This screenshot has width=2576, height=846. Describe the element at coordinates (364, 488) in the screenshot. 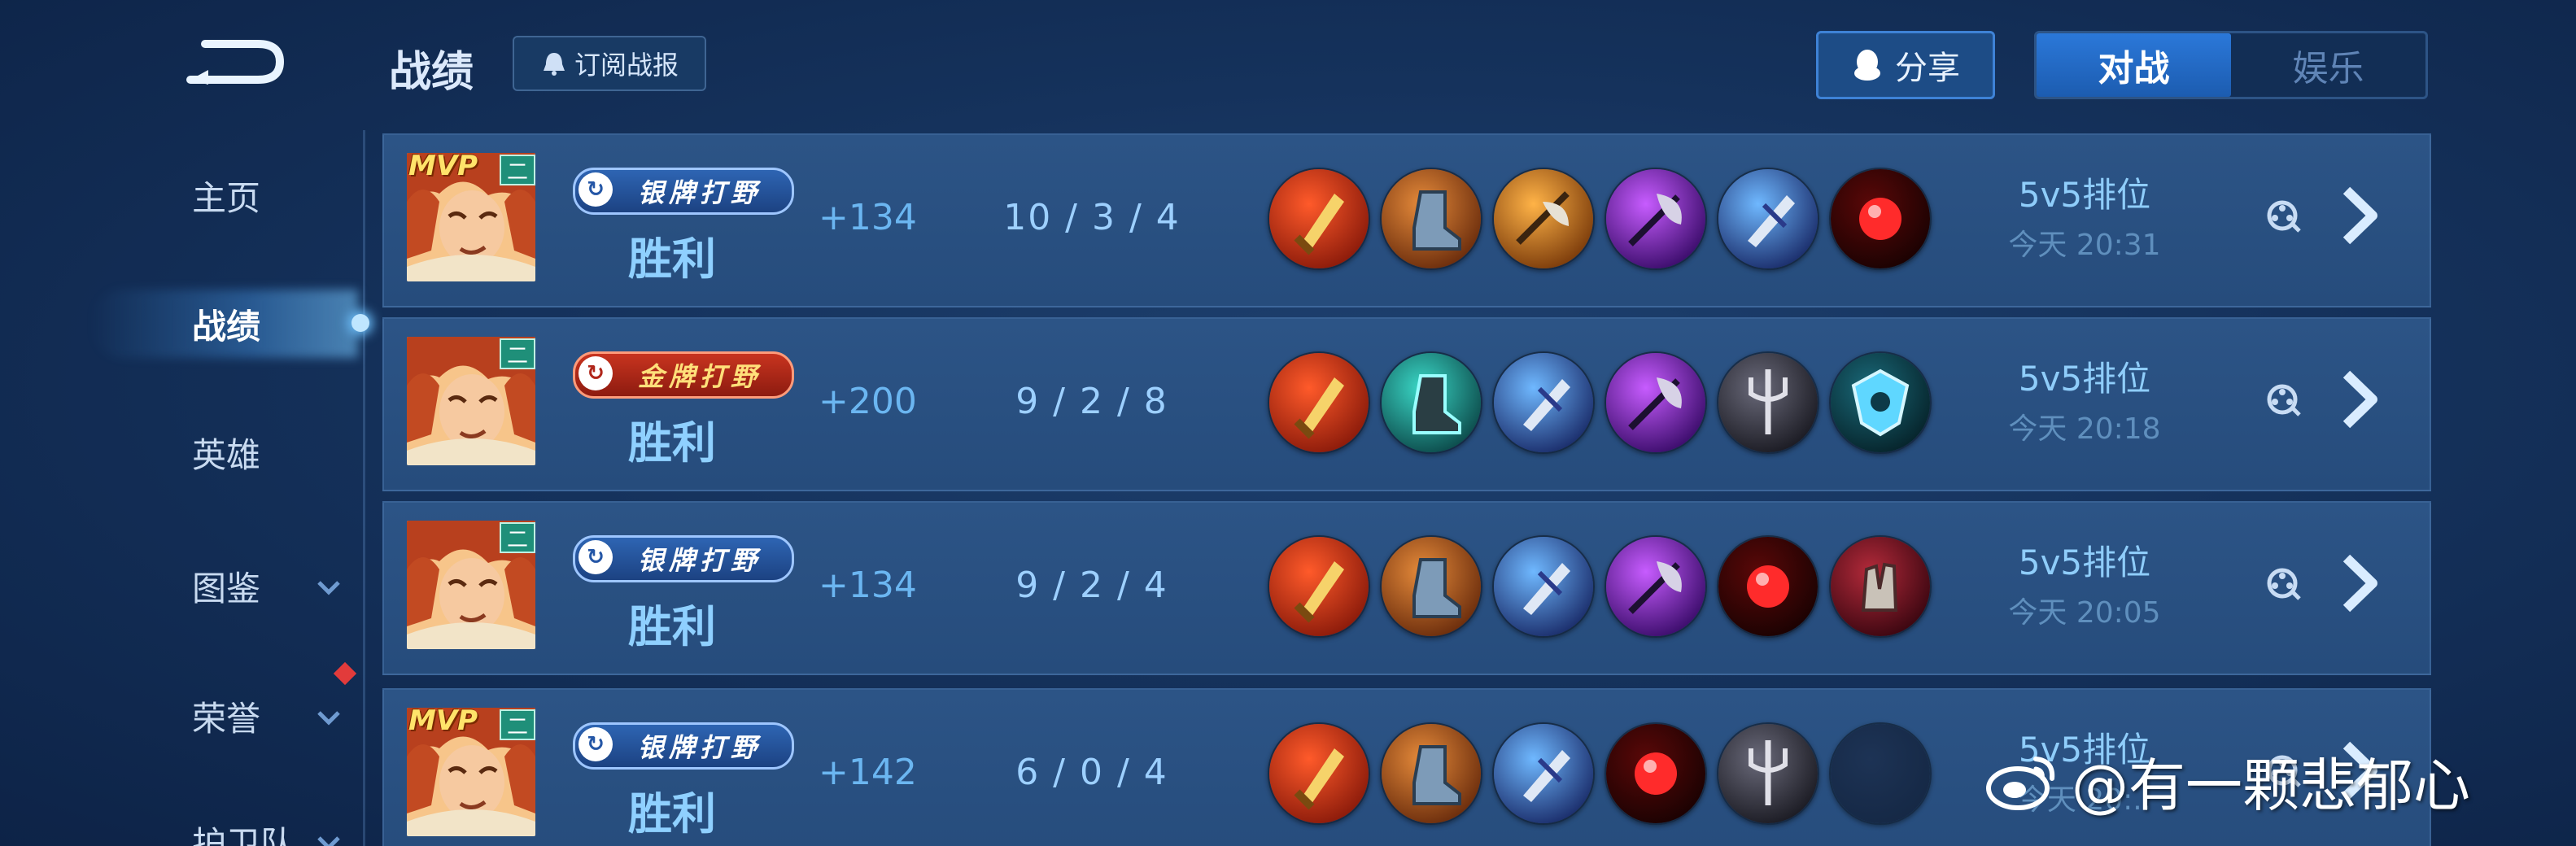

I see `sidebar-divider` at that location.